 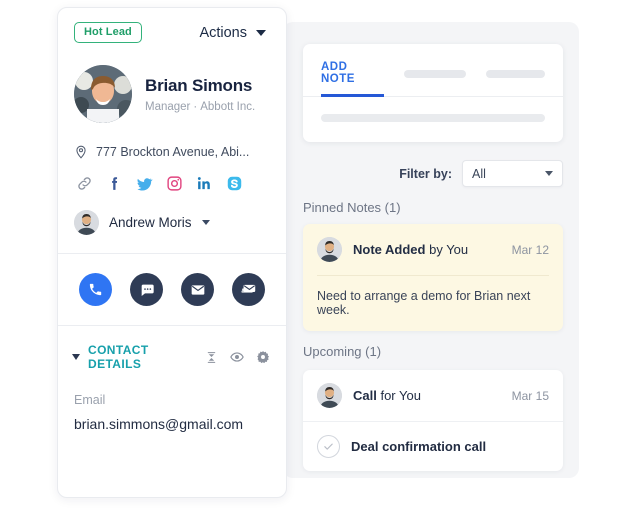 What do you see at coordinates (512, 173) in the screenshot?
I see `filter-select: All` at bounding box center [512, 173].